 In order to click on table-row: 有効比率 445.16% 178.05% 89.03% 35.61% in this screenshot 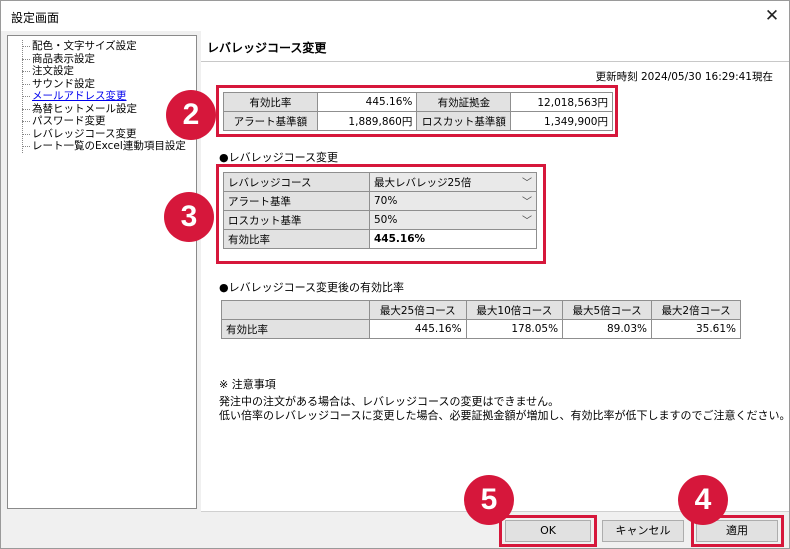, I will do `click(481, 329)`.